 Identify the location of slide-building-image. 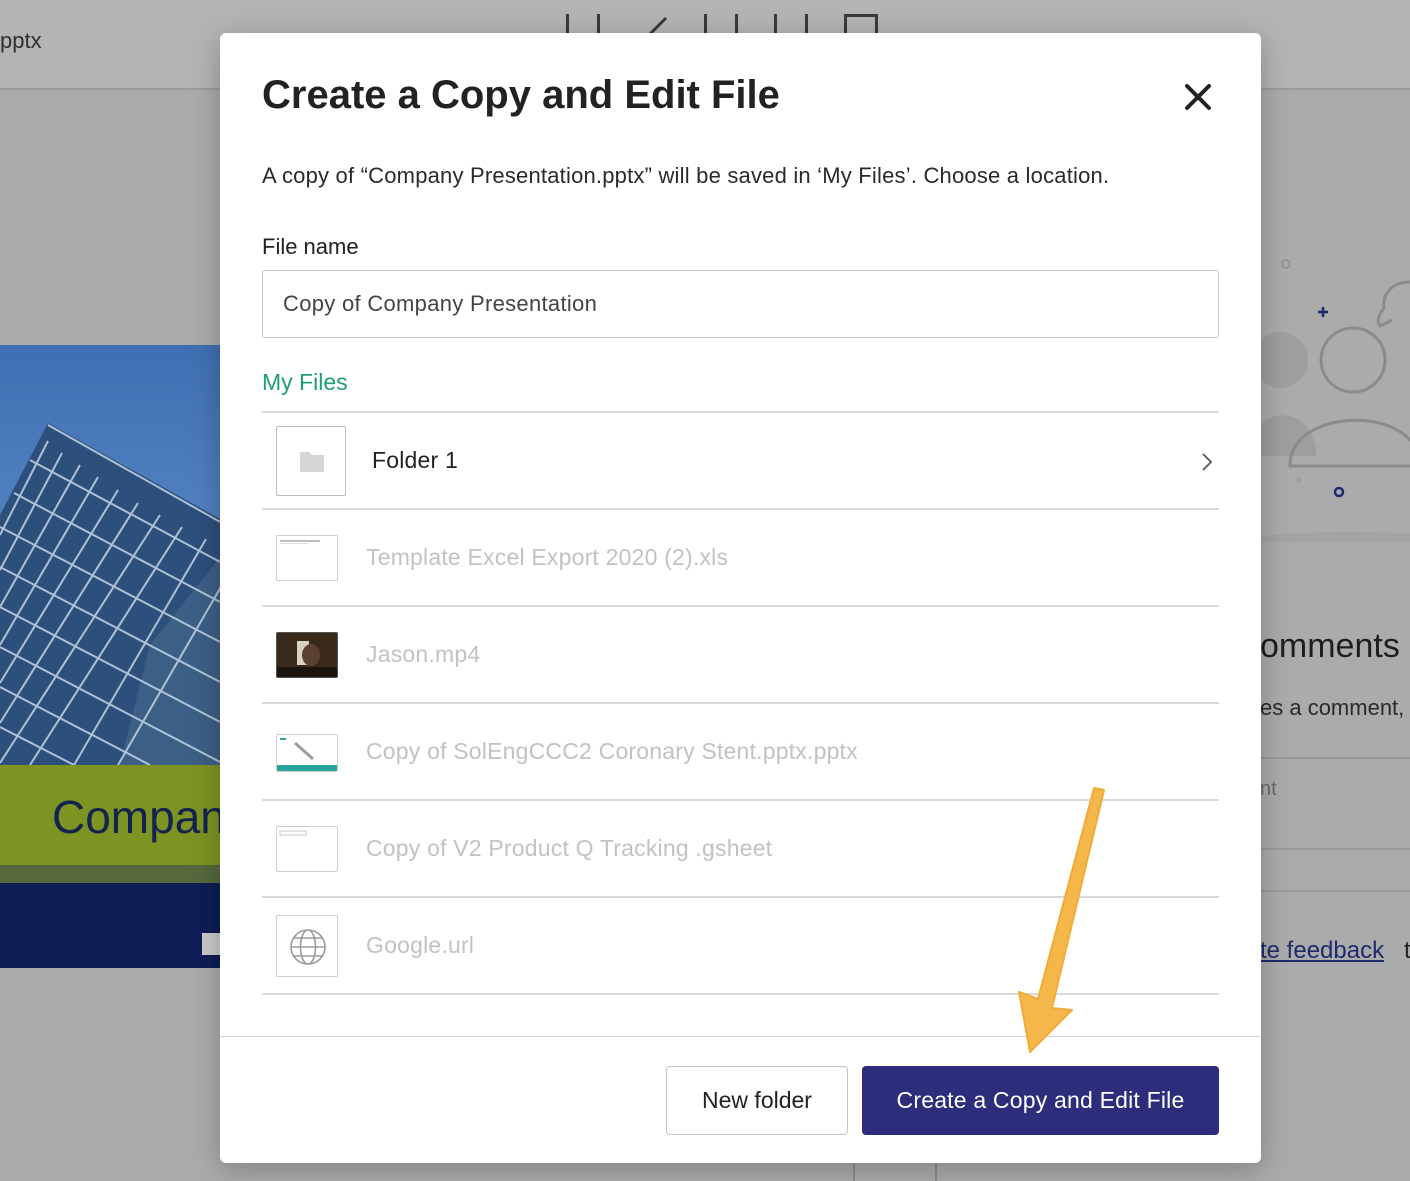
(111, 555).